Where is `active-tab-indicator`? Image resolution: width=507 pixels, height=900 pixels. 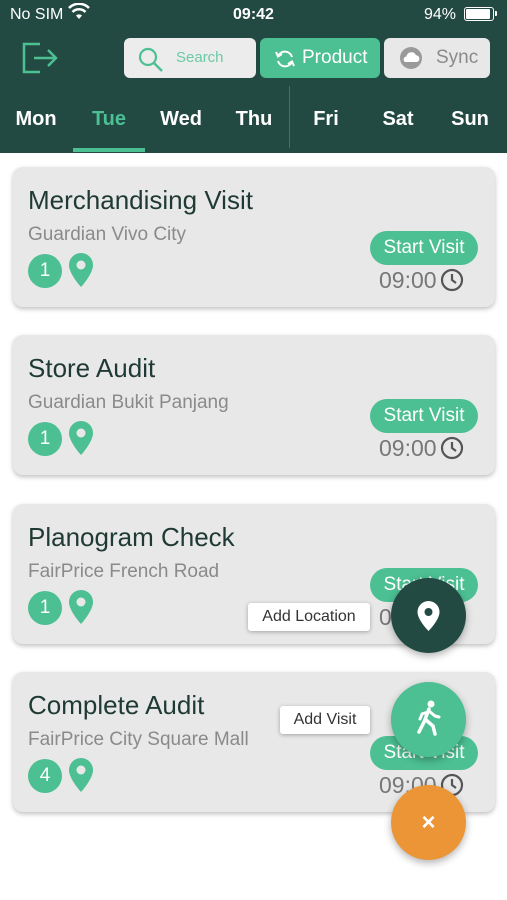 active-tab-indicator is located at coordinates (109, 150).